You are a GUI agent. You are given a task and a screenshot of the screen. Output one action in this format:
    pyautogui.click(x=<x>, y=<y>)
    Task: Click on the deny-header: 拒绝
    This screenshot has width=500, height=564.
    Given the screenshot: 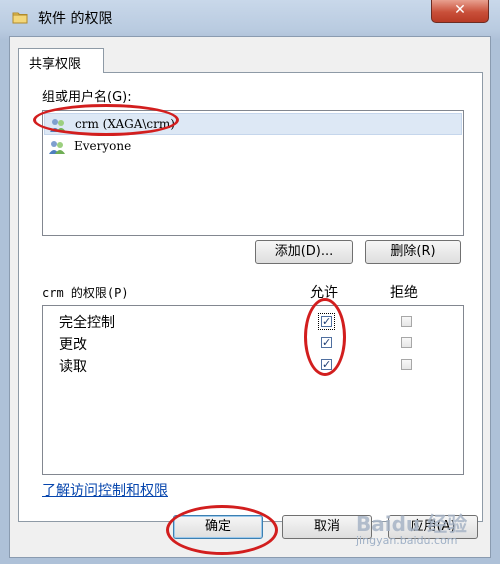 What is the action you would take?
    pyautogui.click(x=404, y=293)
    